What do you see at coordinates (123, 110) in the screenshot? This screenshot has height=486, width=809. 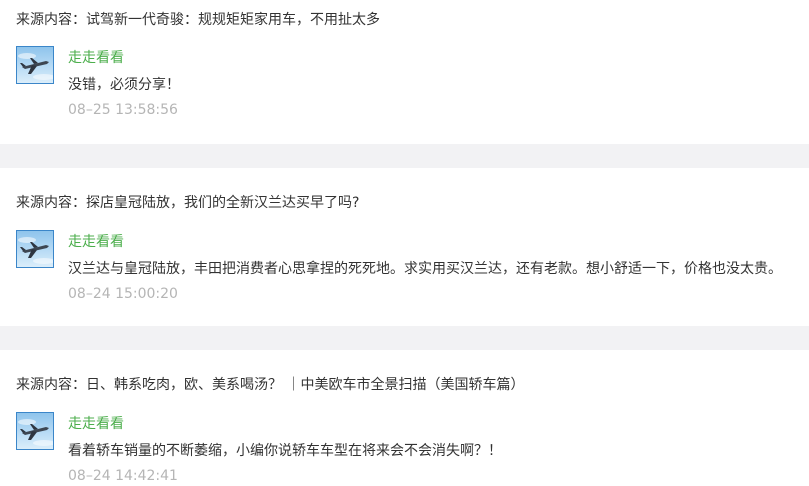 I see `comment-timestamp: 08–25 13:58:56` at bounding box center [123, 110].